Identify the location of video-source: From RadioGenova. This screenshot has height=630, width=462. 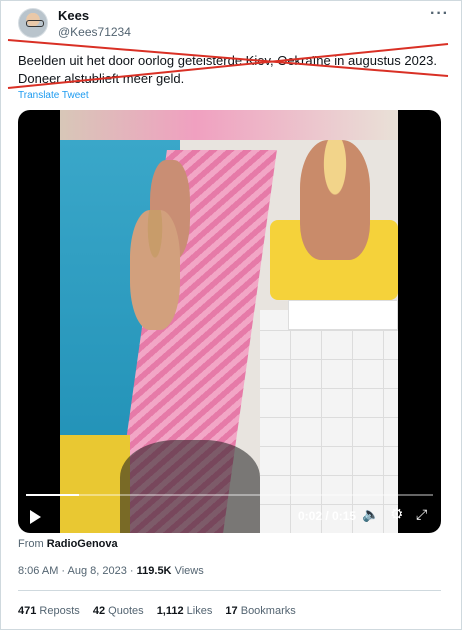
(68, 544).